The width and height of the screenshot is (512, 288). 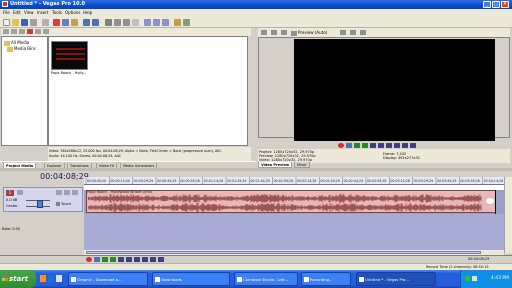 What do you see at coordinates (30, 31) in the screenshot?
I see `remove-icon` at bounding box center [30, 31].